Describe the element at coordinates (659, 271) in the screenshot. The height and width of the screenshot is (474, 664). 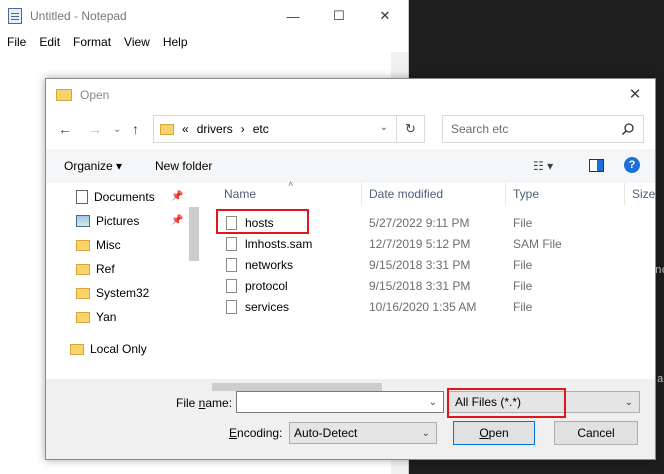
I see `background-text: nc` at that location.